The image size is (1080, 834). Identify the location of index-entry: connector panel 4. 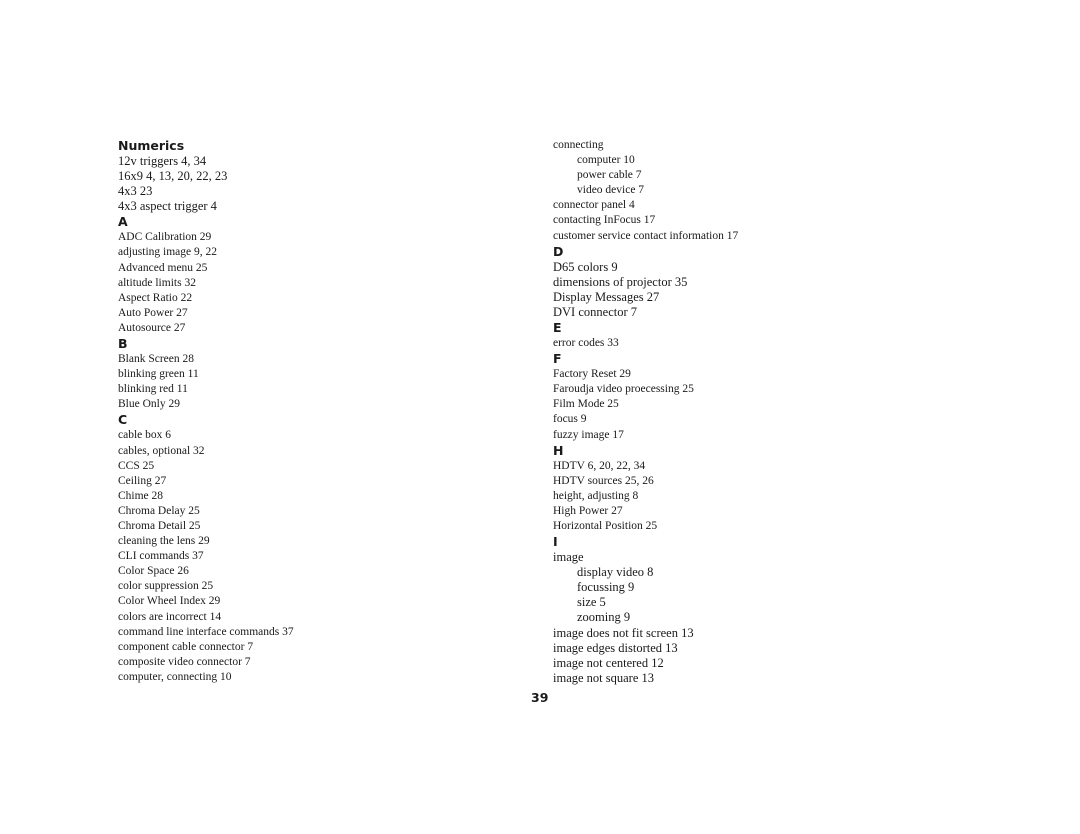
(594, 205).